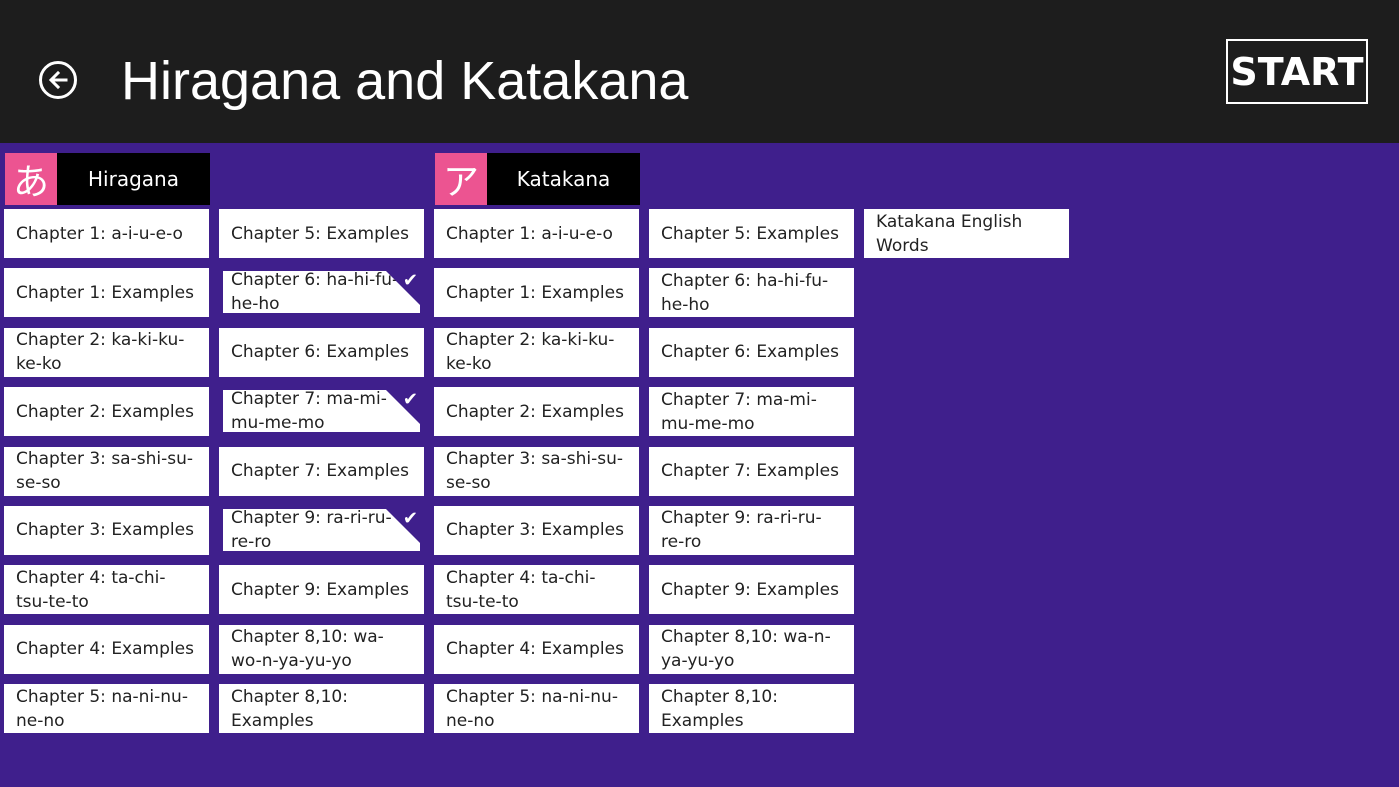 Image resolution: width=1399 pixels, height=787 pixels. I want to click on katakana-glyph: ア, so click(461, 179).